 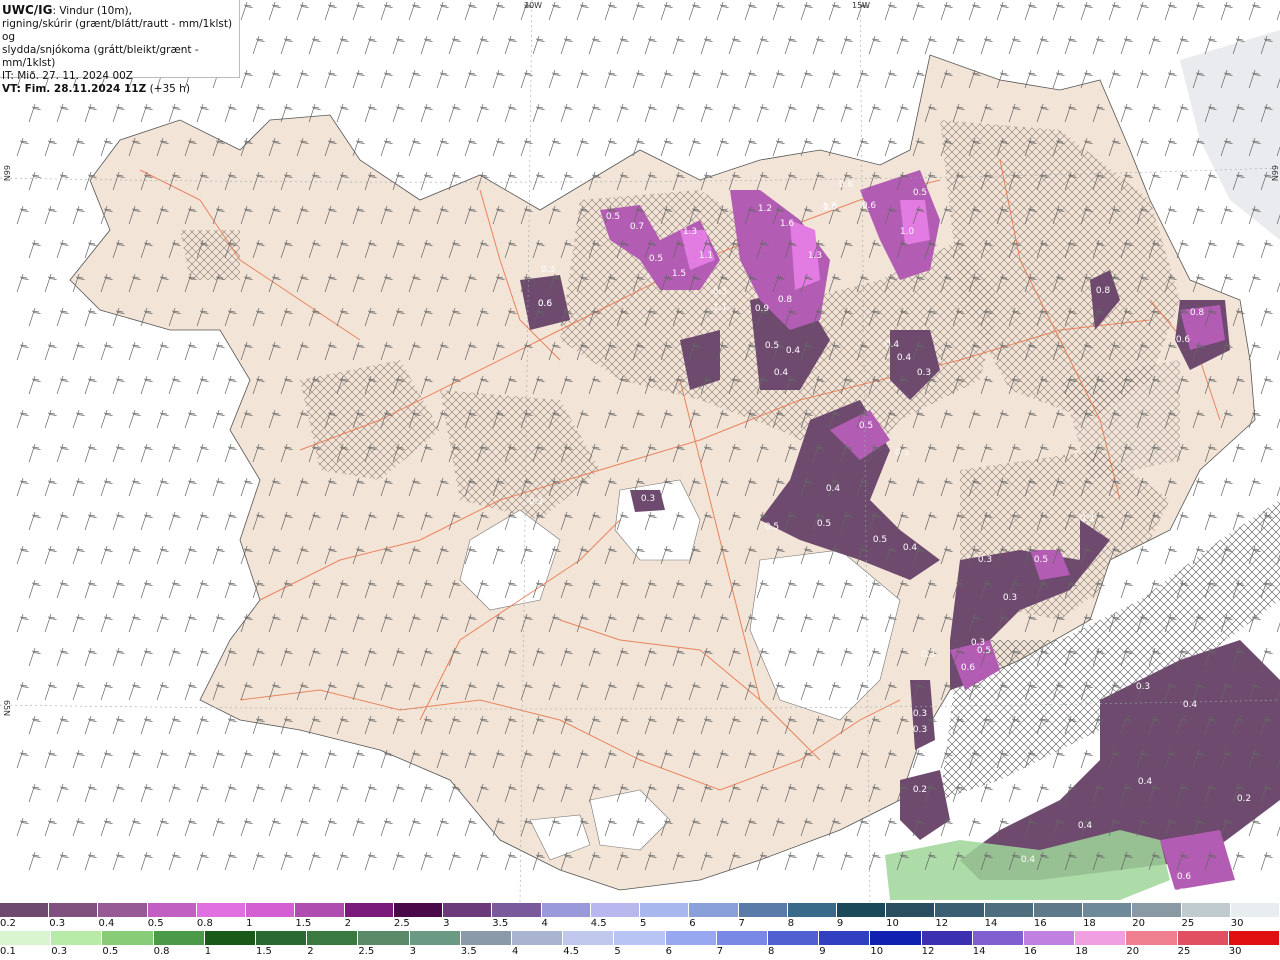 What do you see at coordinates (765, 209) in the screenshot?
I see `precip-value-label: 1.2` at bounding box center [765, 209].